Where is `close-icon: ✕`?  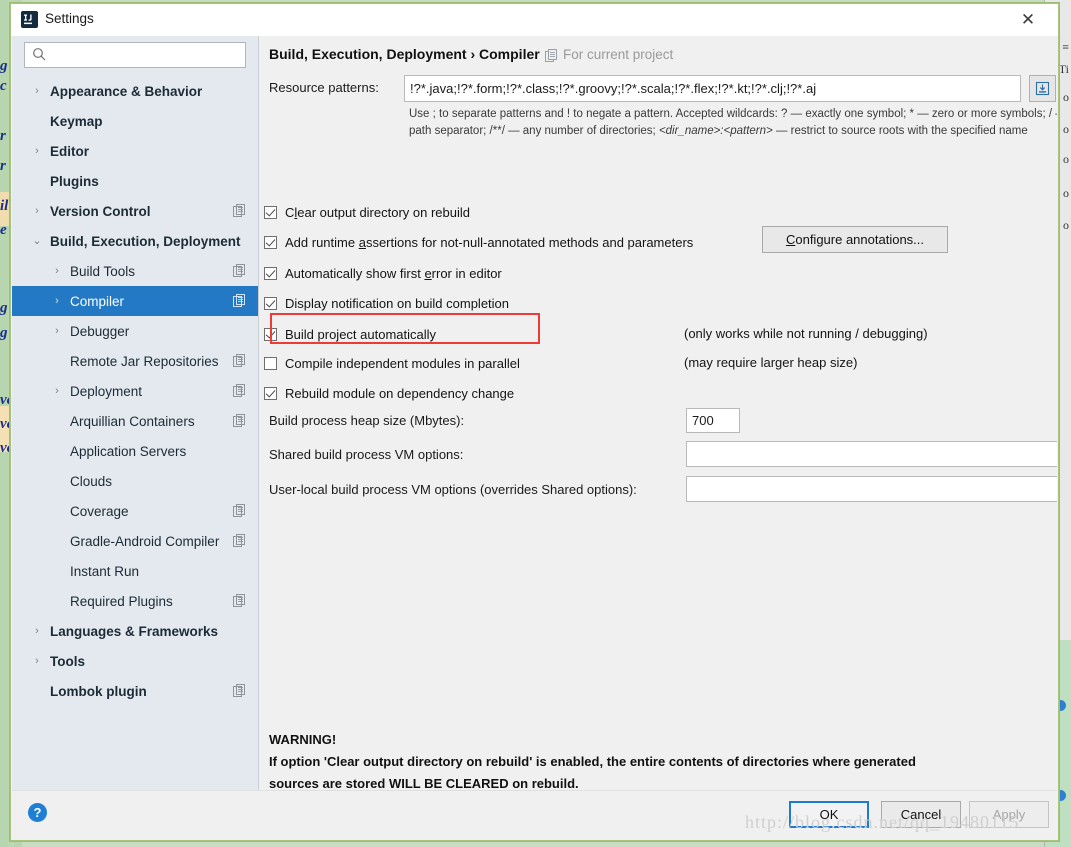 close-icon: ✕ is located at coordinates (1028, 20).